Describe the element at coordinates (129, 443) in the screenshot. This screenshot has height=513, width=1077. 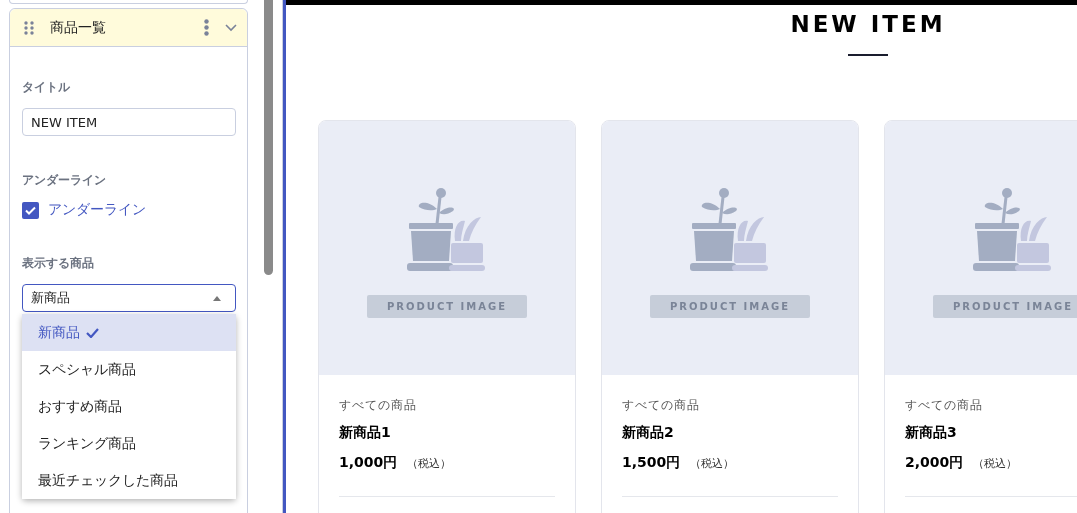
I see `dropdown-option: ランキング商品` at that location.